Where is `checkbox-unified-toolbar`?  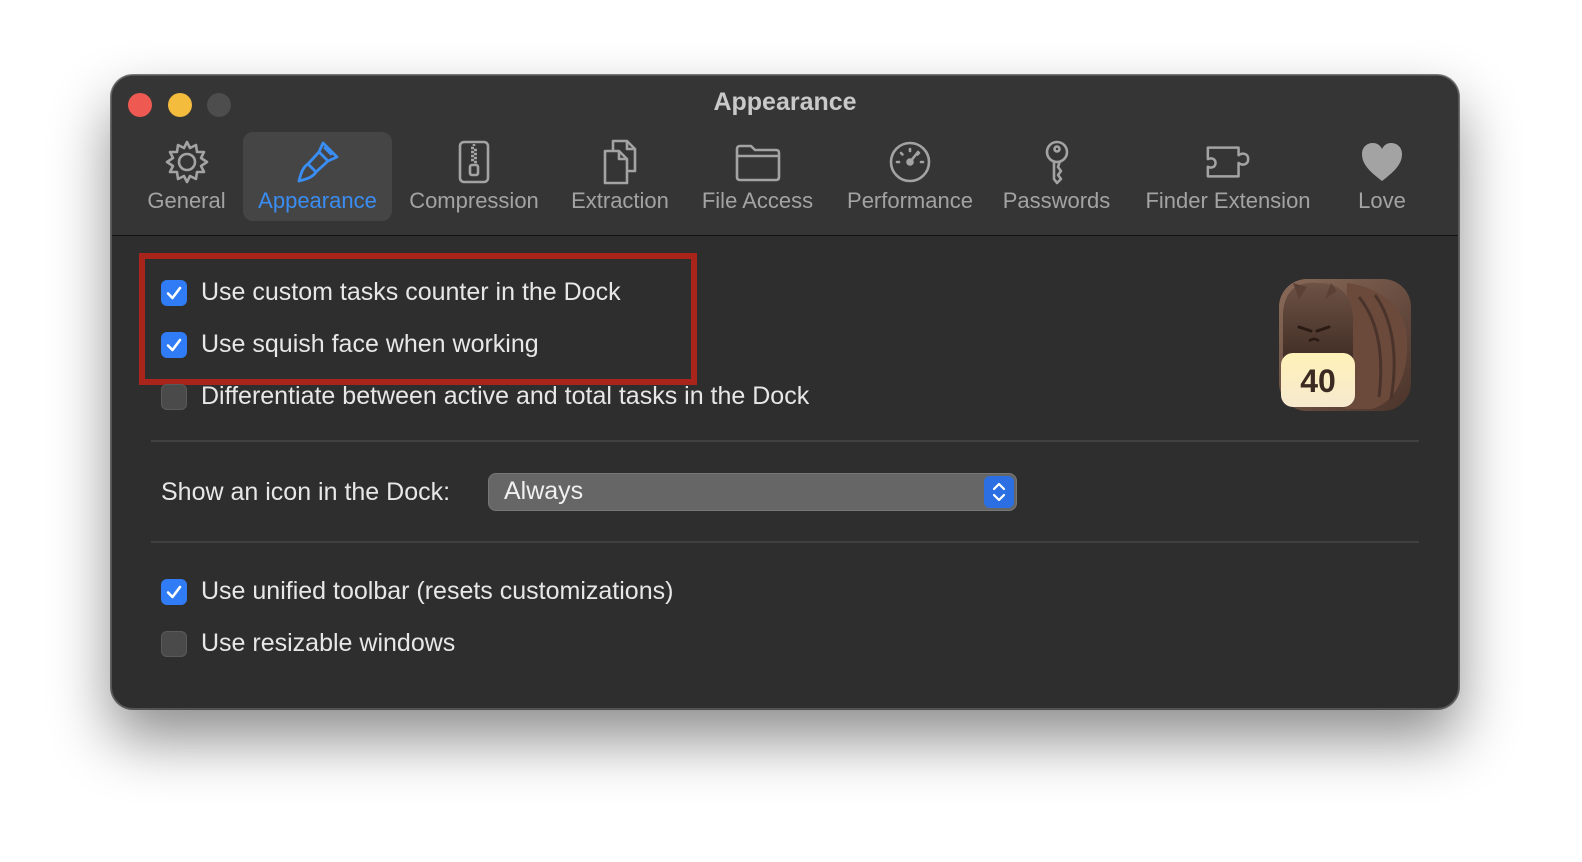 checkbox-unified-toolbar is located at coordinates (174, 591).